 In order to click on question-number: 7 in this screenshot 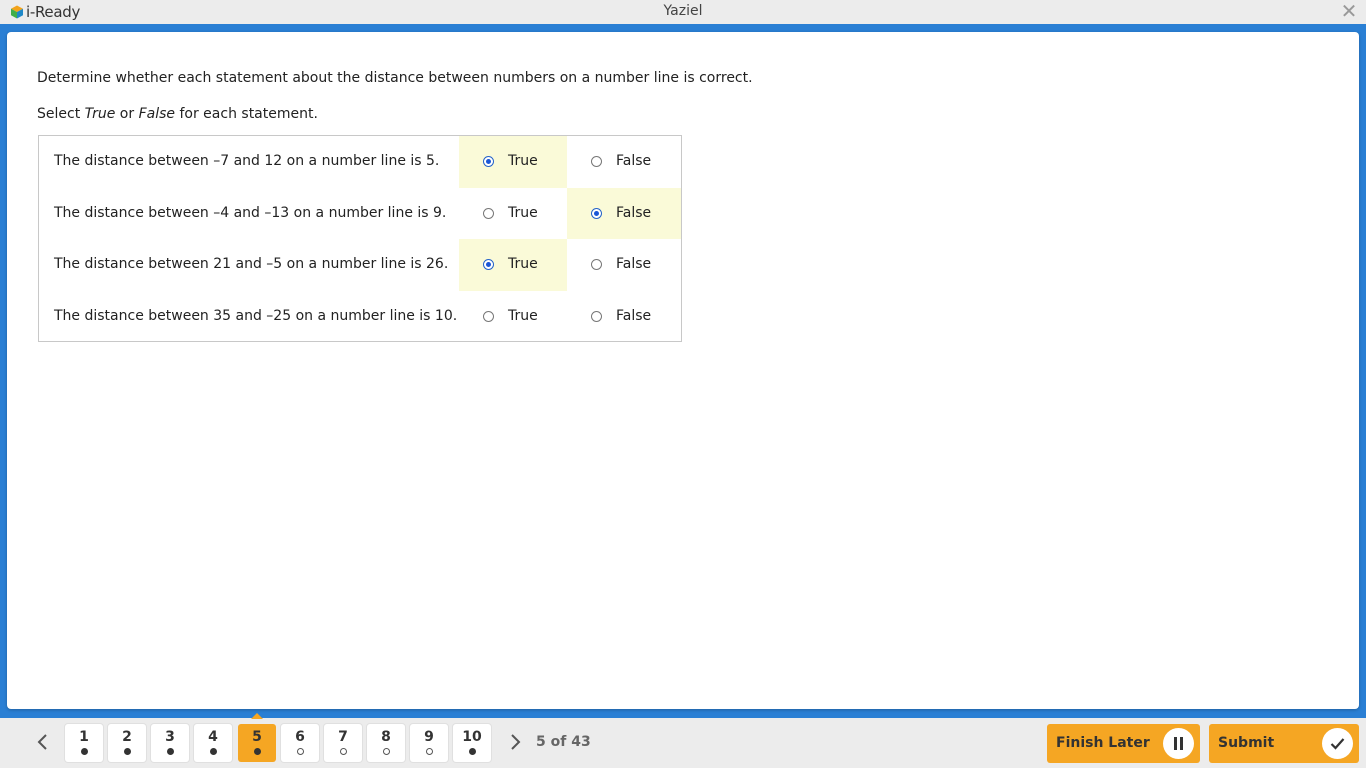, I will do `click(343, 737)`.